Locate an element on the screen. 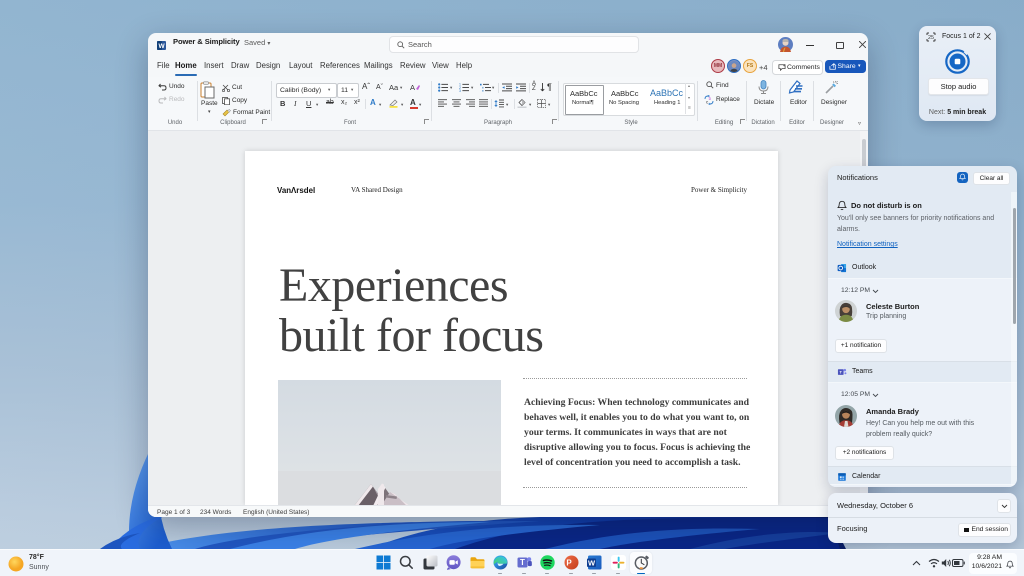 This screenshot has height=576, width=1024. svg-text: 25 is located at coordinates (931, 38).